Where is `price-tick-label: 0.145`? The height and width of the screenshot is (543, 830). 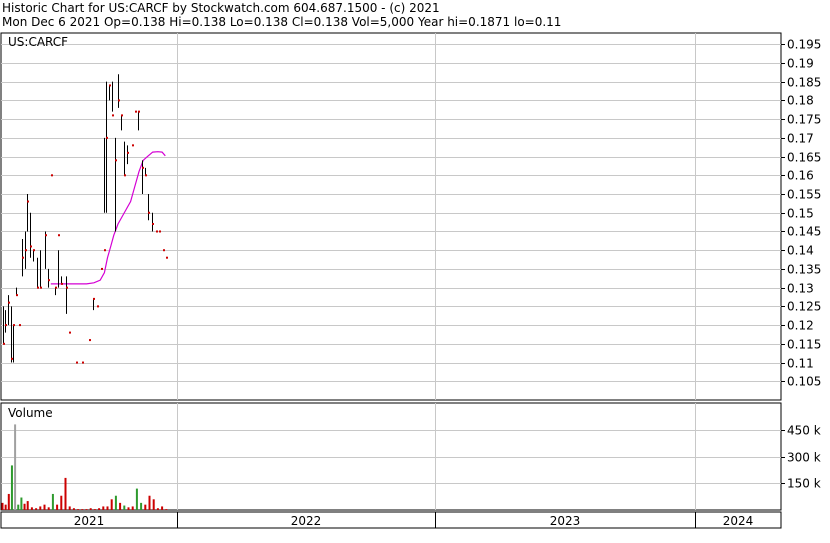 price-tick-label: 0.145 is located at coordinates (804, 232).